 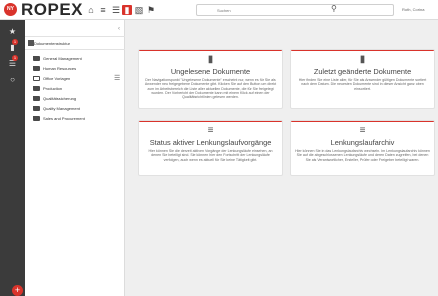 I want to click on home-icon: ⌂, so click(x=91, y=10).